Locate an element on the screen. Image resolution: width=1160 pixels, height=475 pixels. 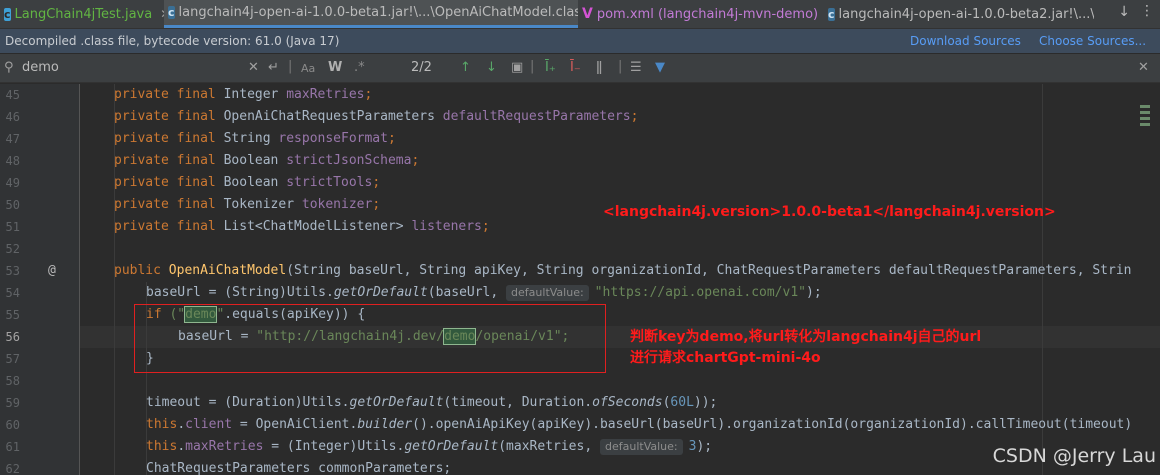
token-field: listeners is located at coordinates (446, 226).